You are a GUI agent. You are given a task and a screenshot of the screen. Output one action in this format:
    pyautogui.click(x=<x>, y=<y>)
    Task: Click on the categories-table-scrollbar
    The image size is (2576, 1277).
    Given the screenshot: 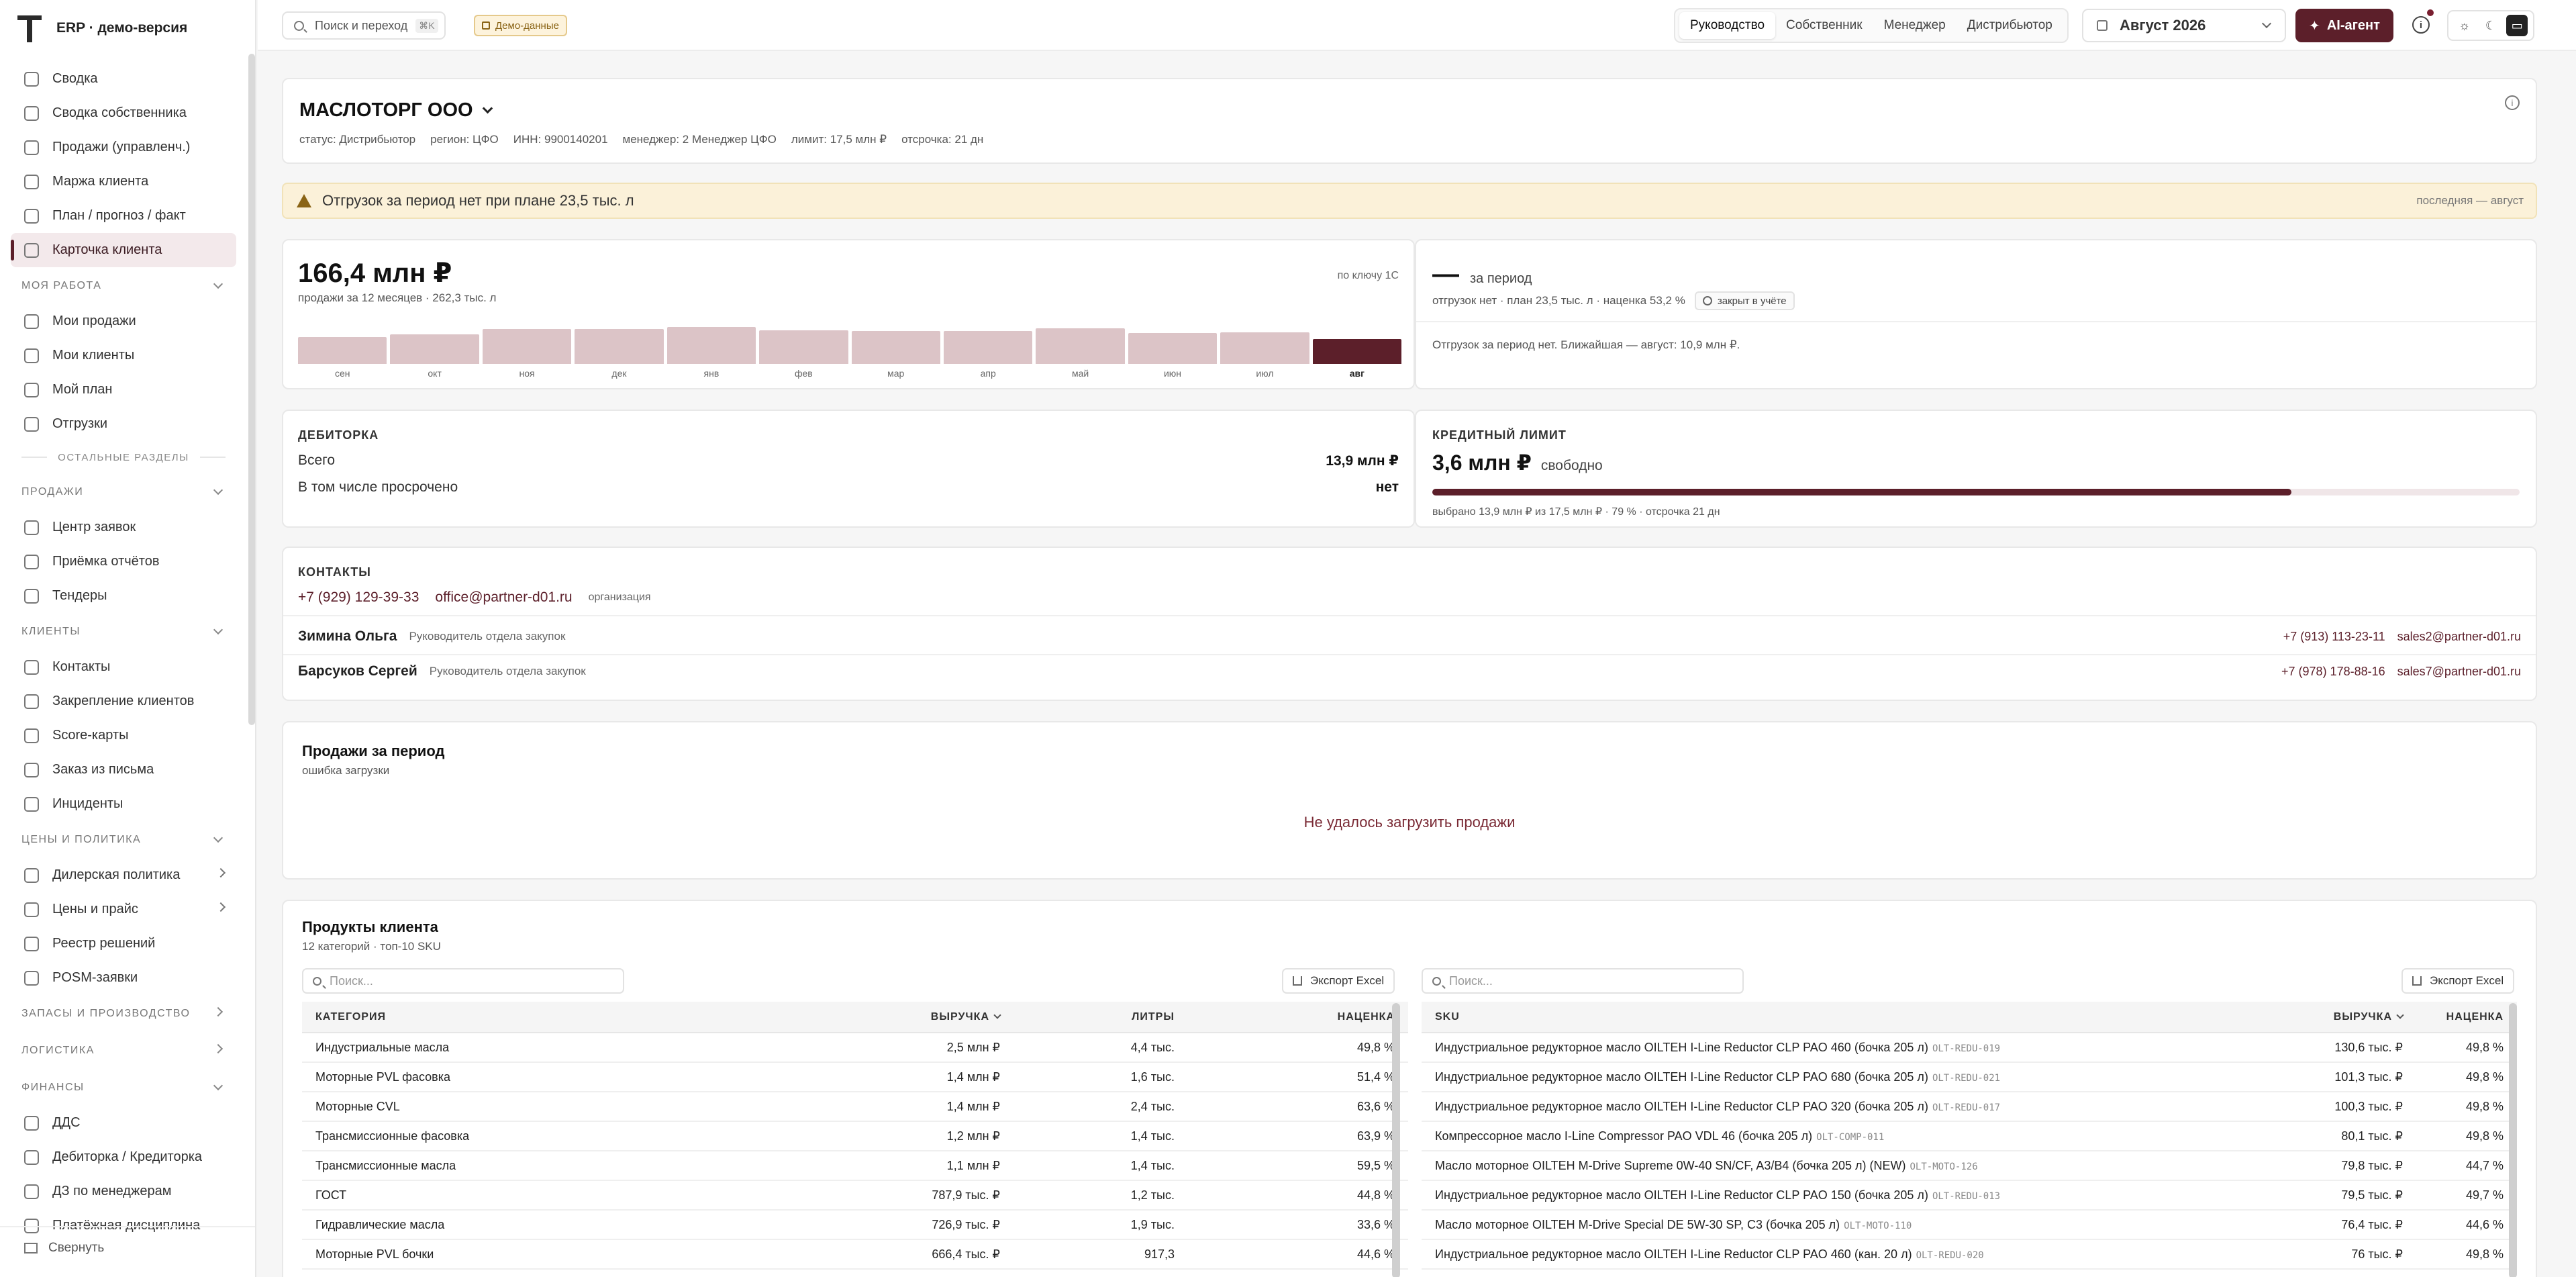 What is the action you would take?
    pyautogui.click(x=1396, y=1140)
    